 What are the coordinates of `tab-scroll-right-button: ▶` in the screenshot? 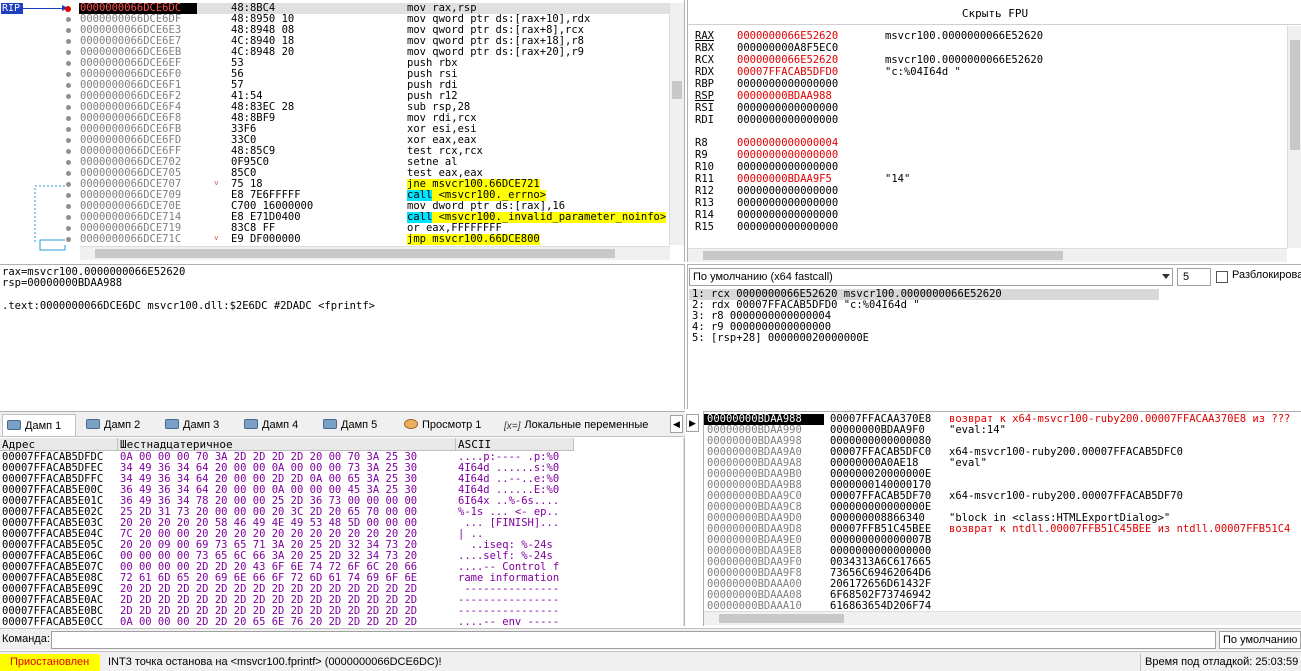 It's located at (692, 423).